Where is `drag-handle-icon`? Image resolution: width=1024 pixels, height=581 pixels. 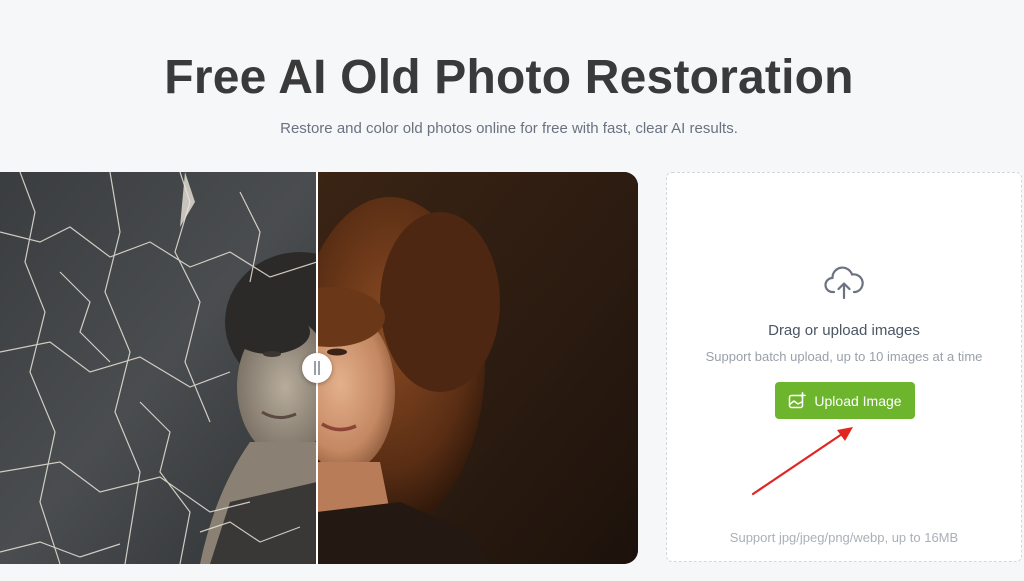 drag-handle-icon is located at coordinates (317, 368).